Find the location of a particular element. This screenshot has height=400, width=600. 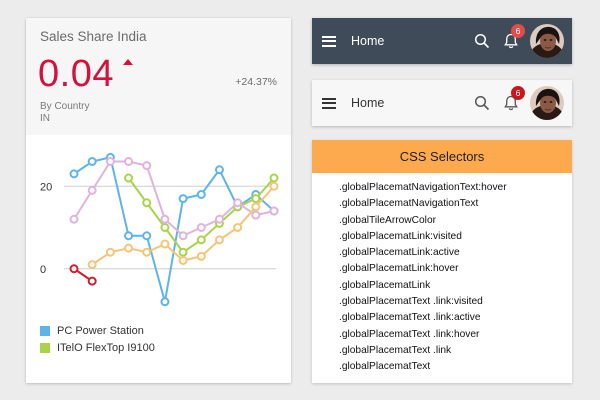

kpi-delta: +24.37% is located at coordinates (256, 82).